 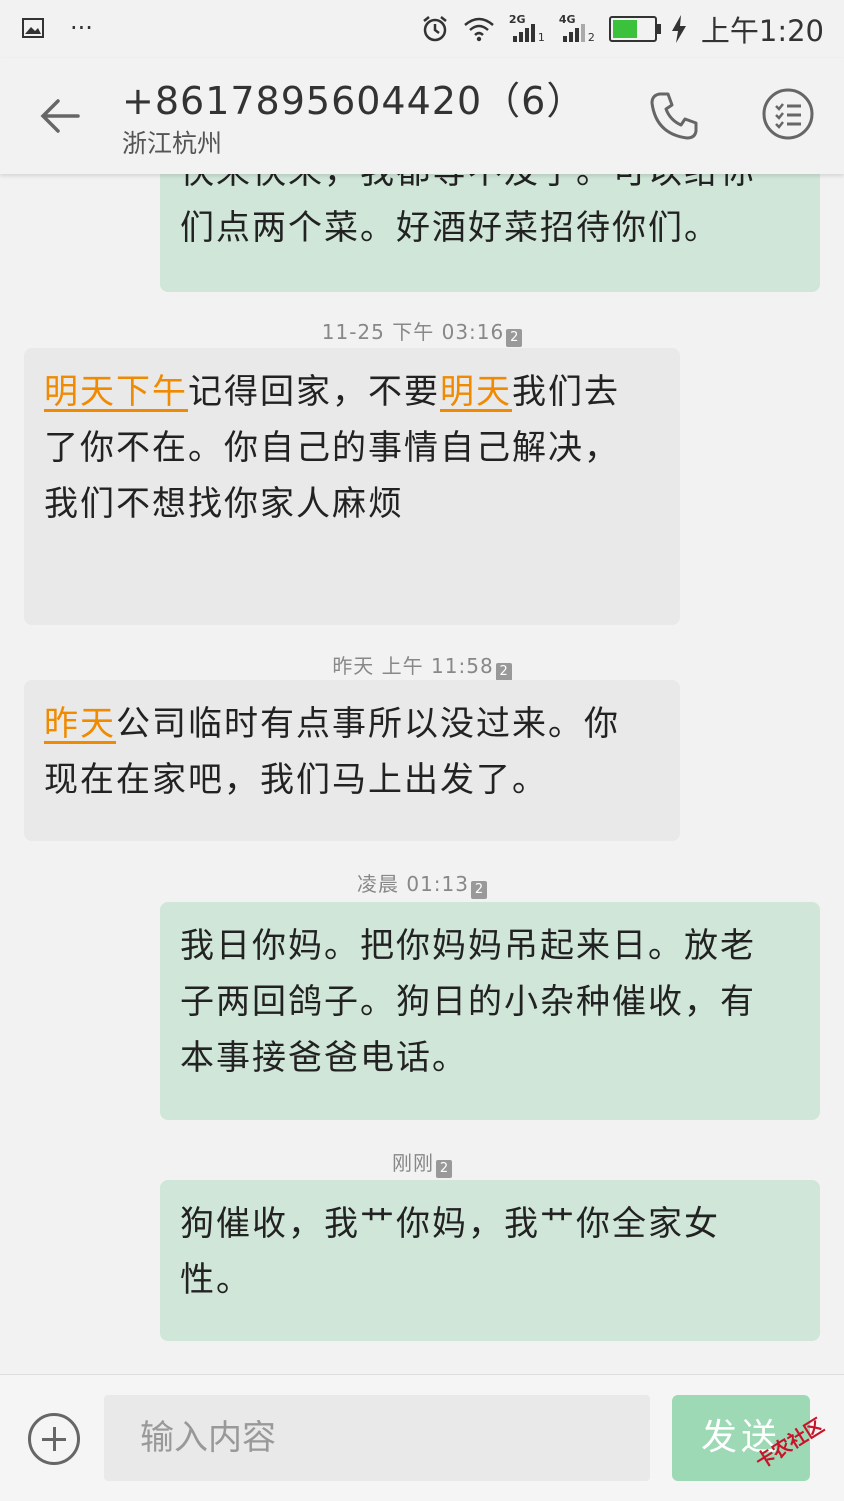 What do you see at coordinates (422, 29) in the screenshot?
I see `status-bar: ··· 2G 1 4G 2 上午1:20` at bounding box center [422, 29].